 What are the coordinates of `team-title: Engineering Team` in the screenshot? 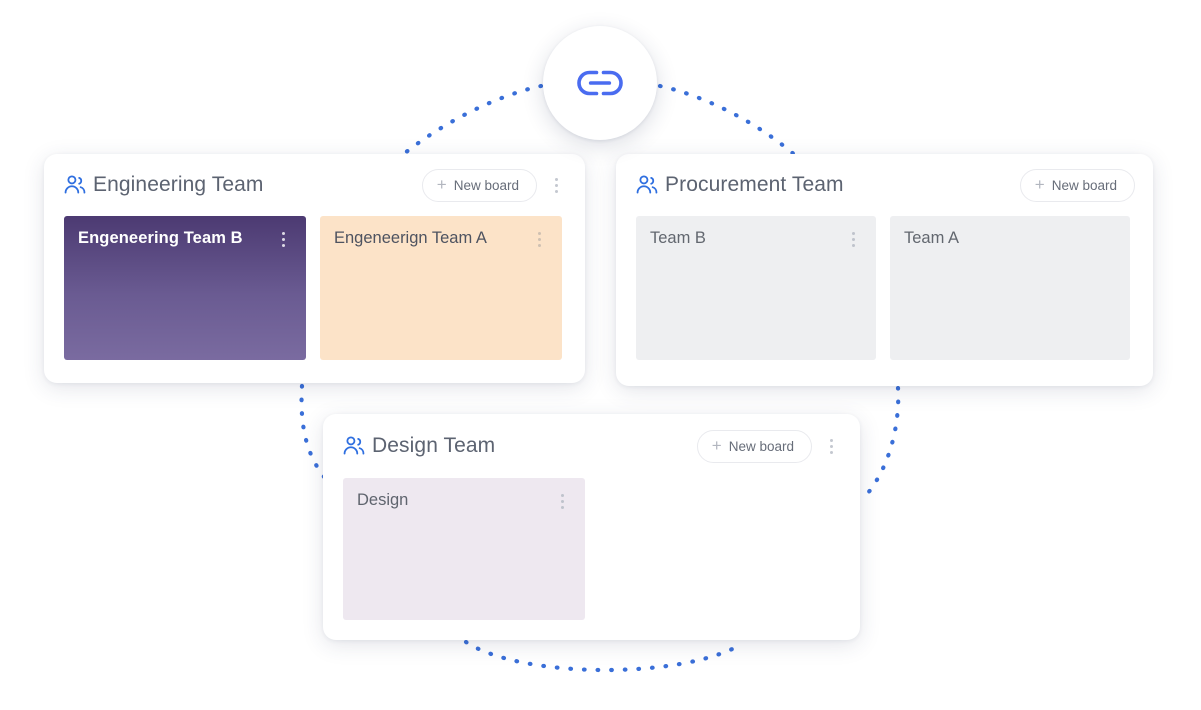 It's located at (178, 184).